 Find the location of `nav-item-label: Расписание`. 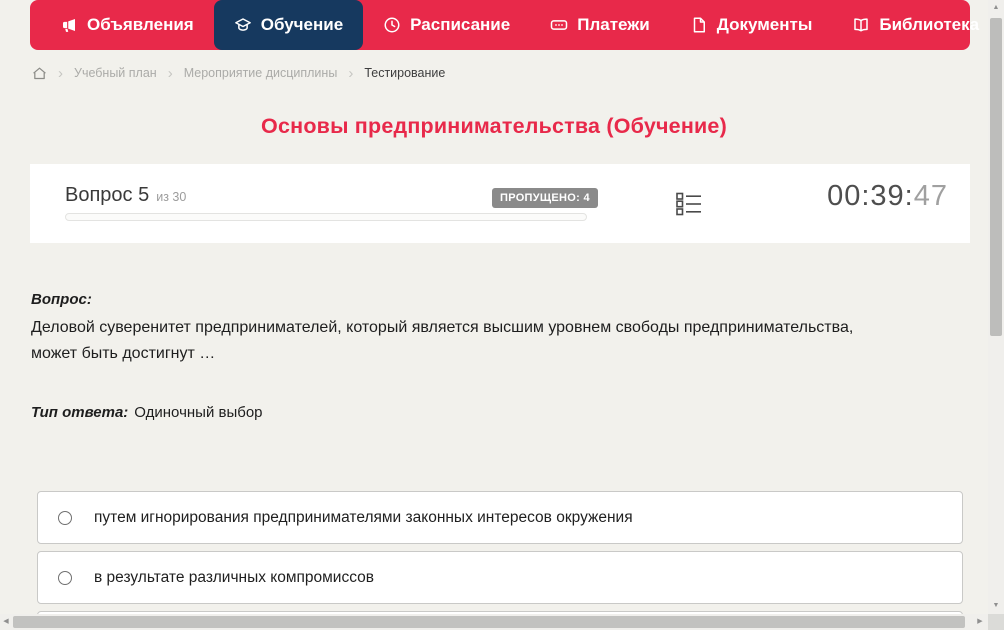

nav-item-label: Расписание is located at coordinates (460, 24).